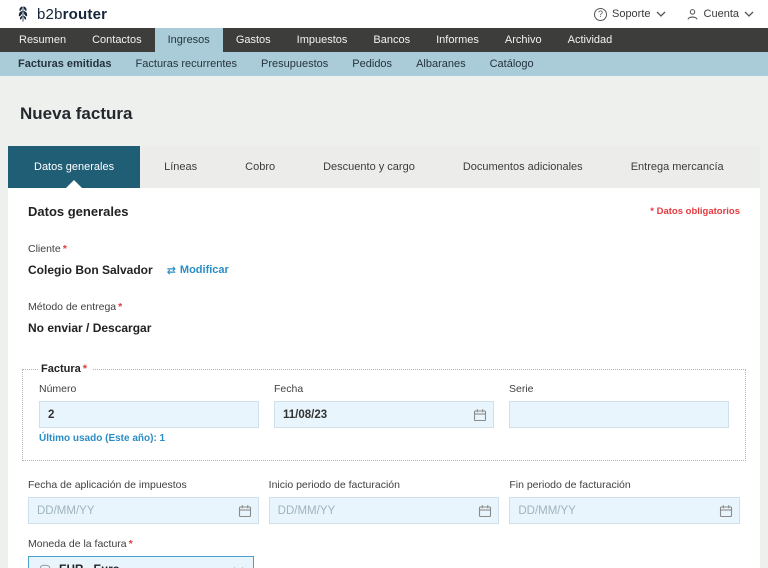 This screenshot has width=768, height=568. I want to click on fecha-impuestos-label: Fecha de aplicación de impuestos, so click(107, 485).